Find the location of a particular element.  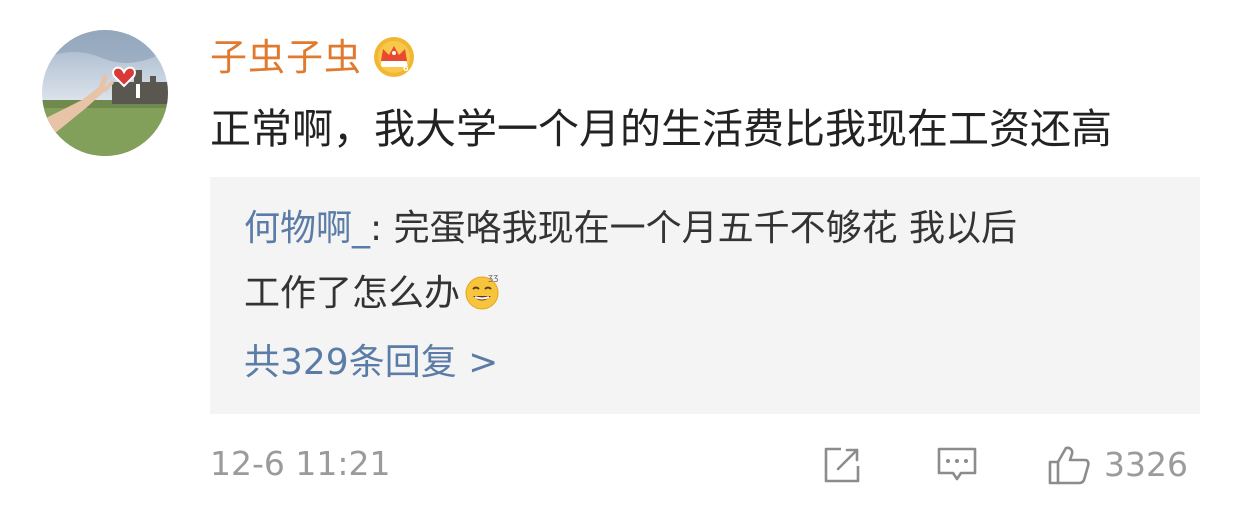

comment-icon is located at coordinates (957, 464).